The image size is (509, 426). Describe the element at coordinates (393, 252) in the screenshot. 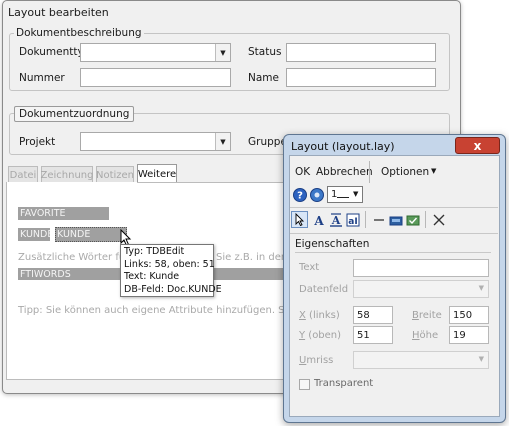

I see `properties-heading-line` at that location.